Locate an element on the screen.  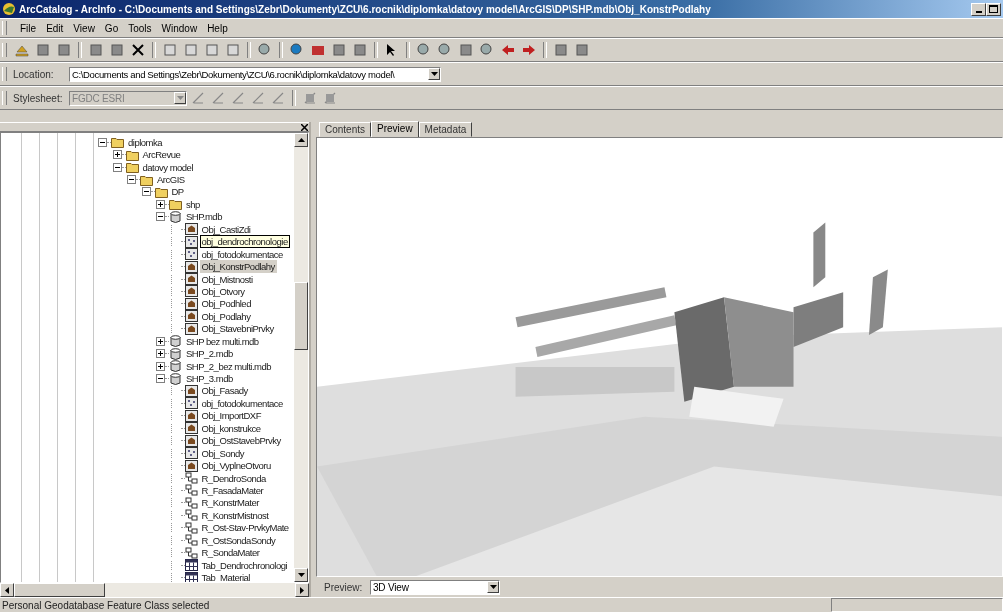
left-arrow-icon is located at coordinates (7, 590).